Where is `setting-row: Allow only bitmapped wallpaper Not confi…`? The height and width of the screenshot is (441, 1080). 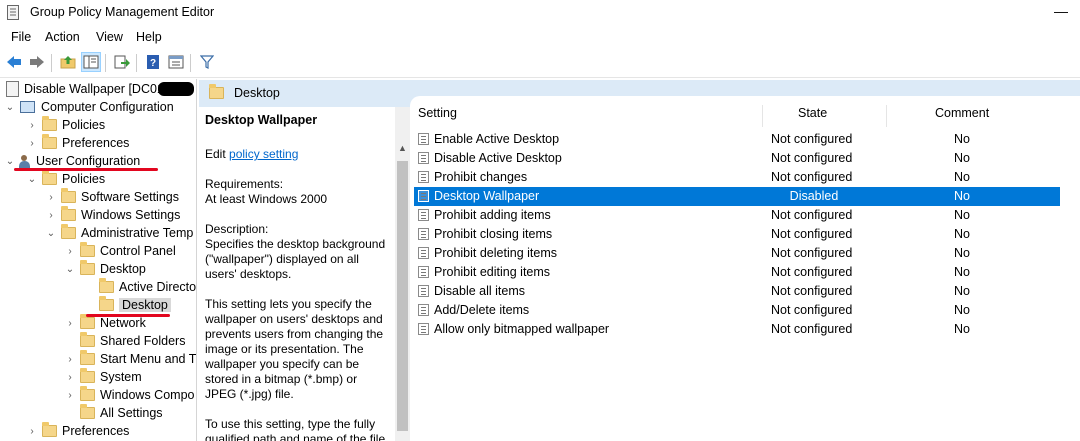
setting-row: Allow only bitmapped wallpaper Not confi… is located at coordinates (737, 329).